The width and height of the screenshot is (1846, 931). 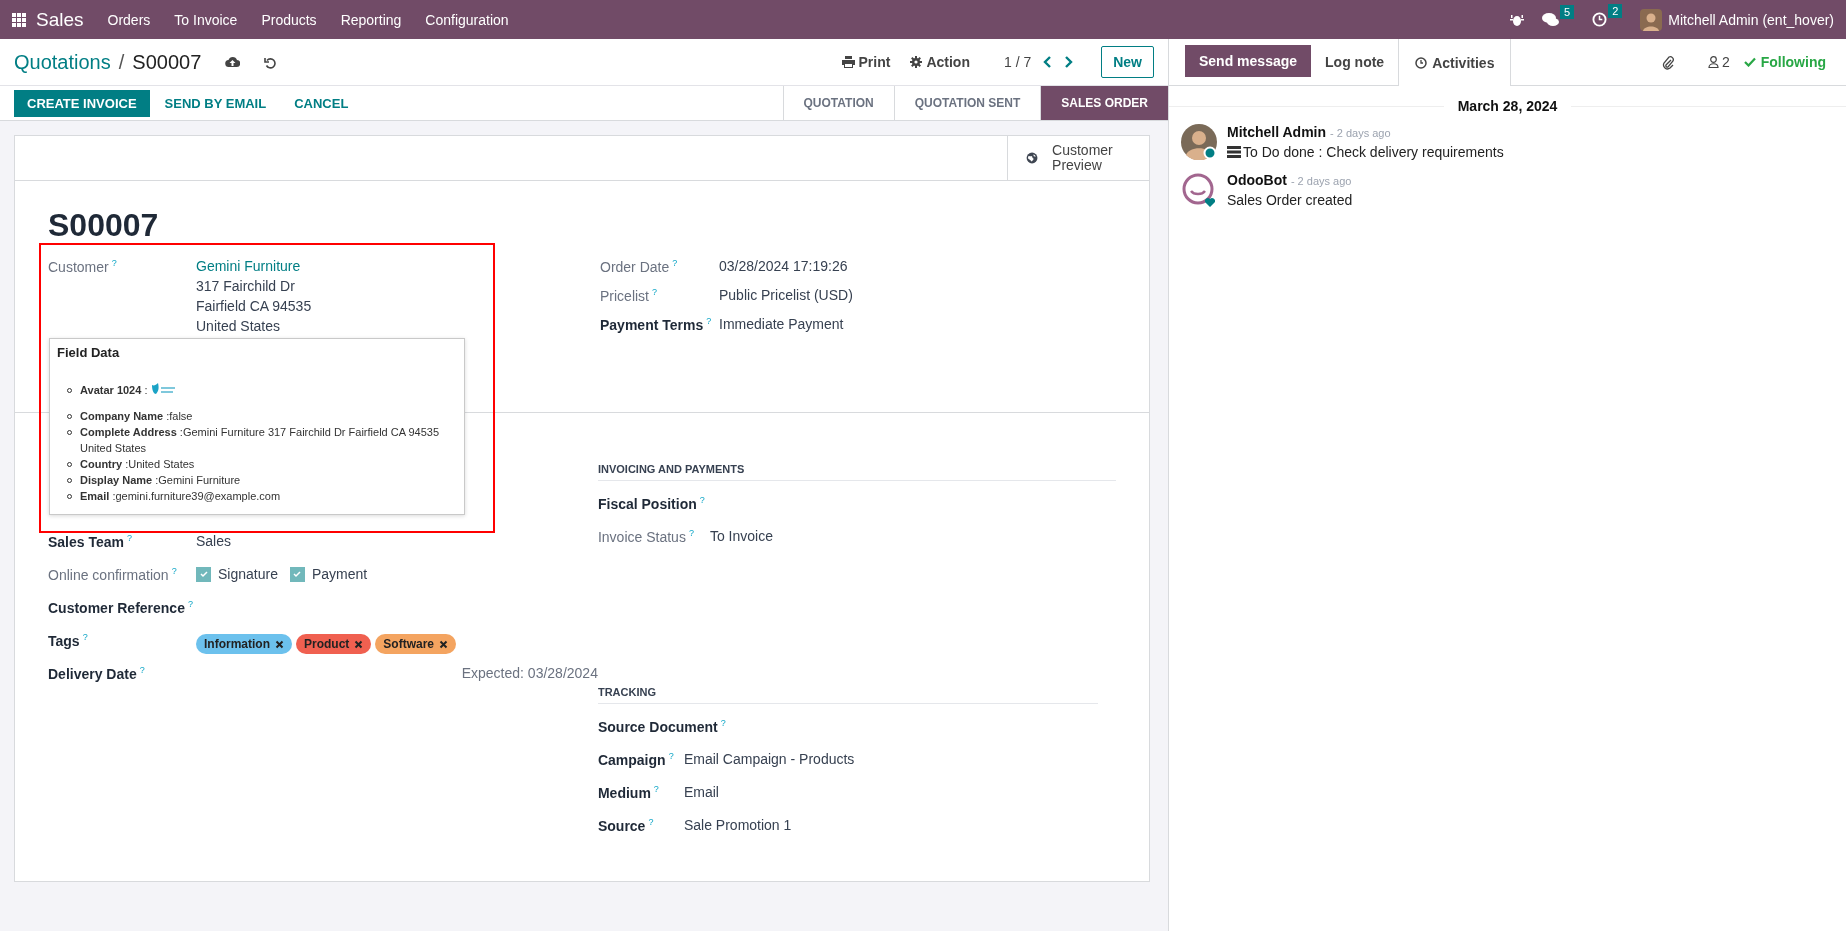 I want to click on address-line: 317 Fairchild Dr, so click(x=246, y=286).